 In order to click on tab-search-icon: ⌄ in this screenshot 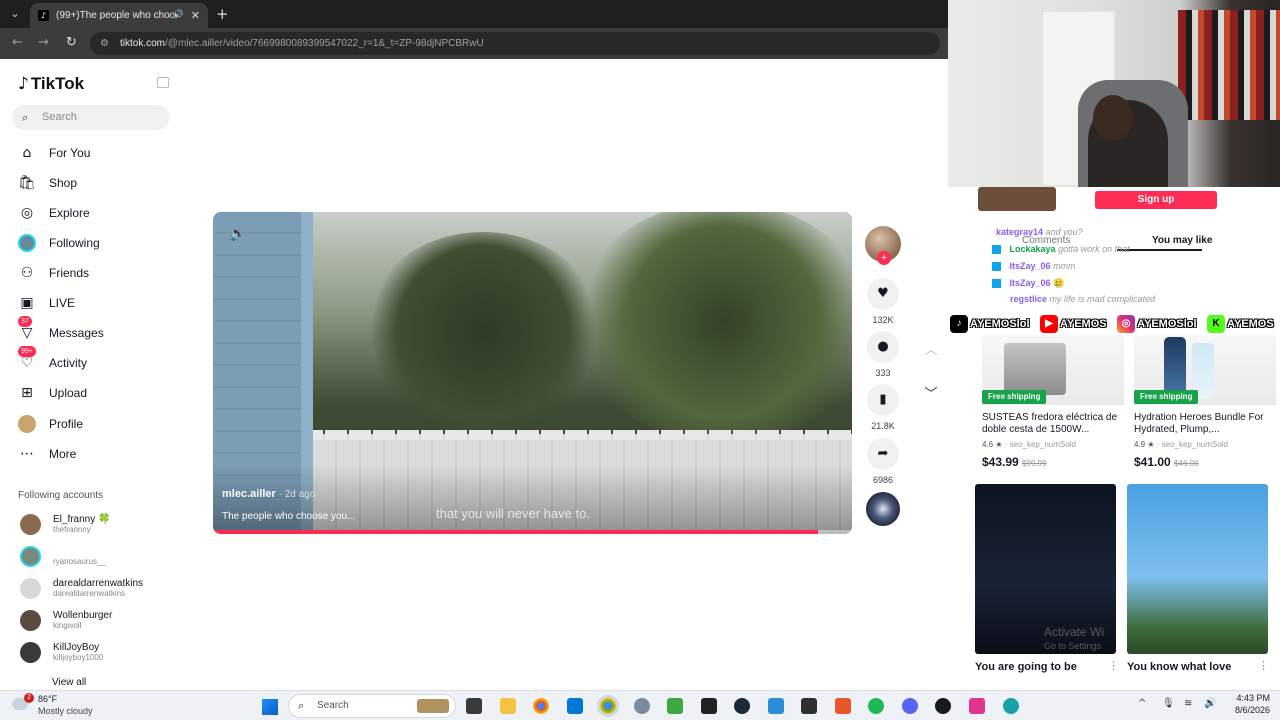, I will do `click(15, 14)`.